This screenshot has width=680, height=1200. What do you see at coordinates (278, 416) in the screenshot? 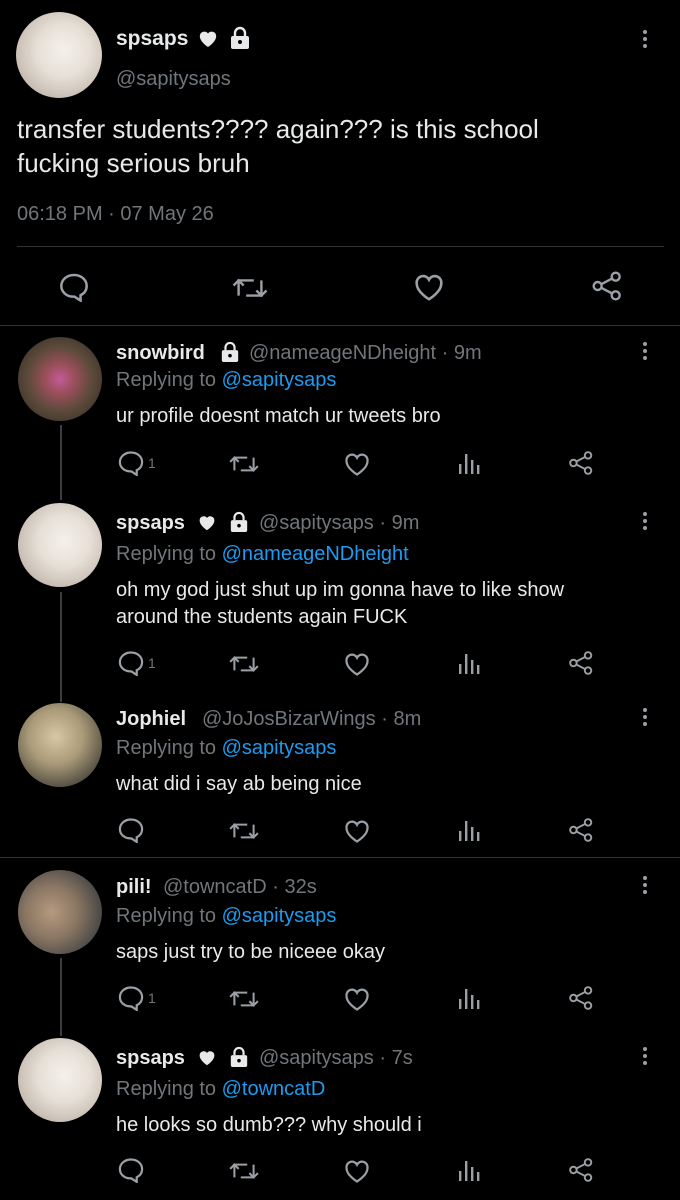
I see `reply-text: ur profile doesnt match ur tweets bro` at bounding box center [278, 416].